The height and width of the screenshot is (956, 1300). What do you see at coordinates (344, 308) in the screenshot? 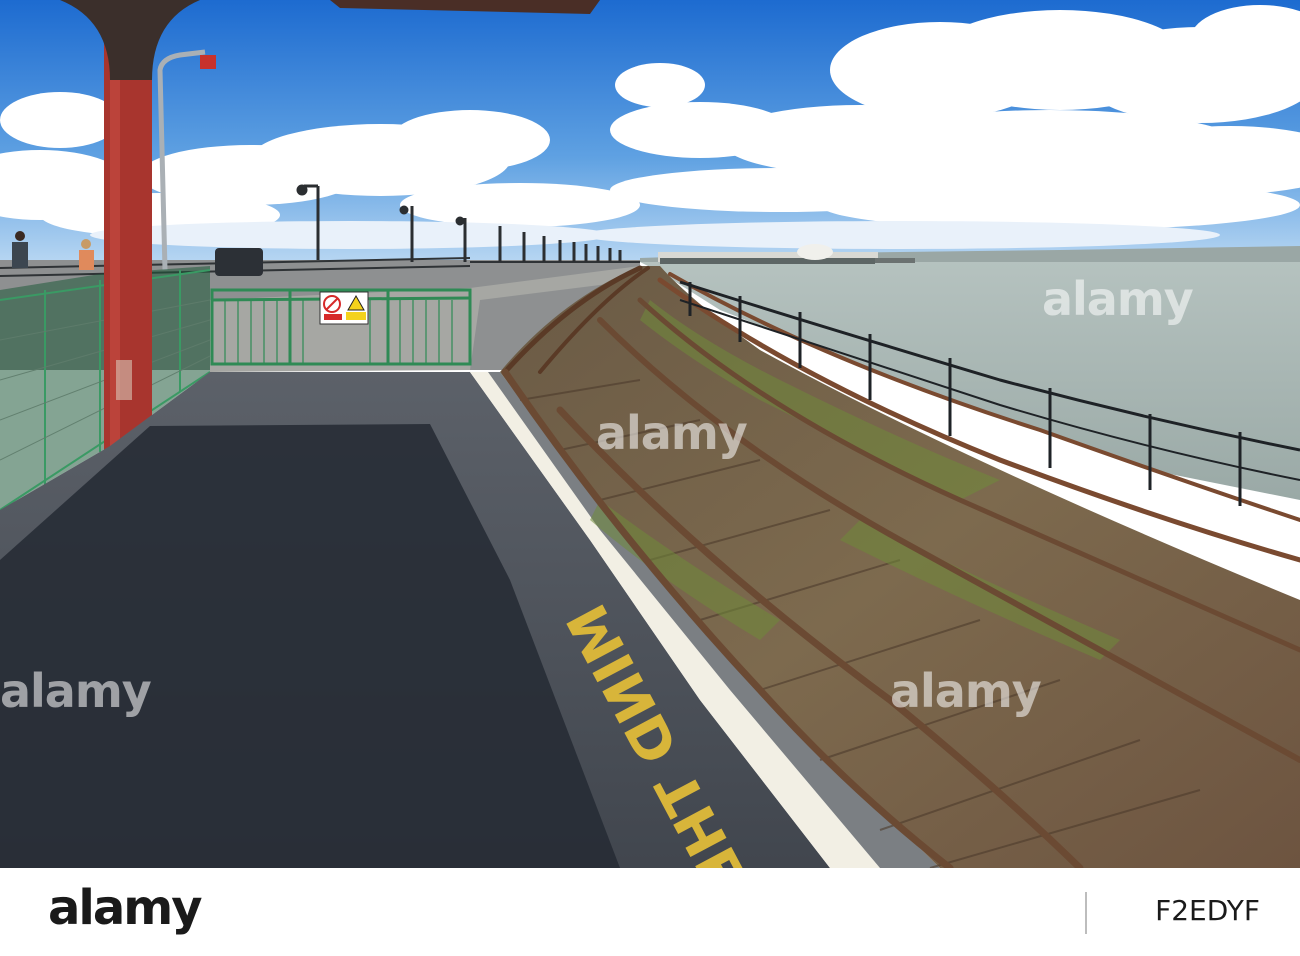
I see `danger-sign` at bounding box center [344, 308].